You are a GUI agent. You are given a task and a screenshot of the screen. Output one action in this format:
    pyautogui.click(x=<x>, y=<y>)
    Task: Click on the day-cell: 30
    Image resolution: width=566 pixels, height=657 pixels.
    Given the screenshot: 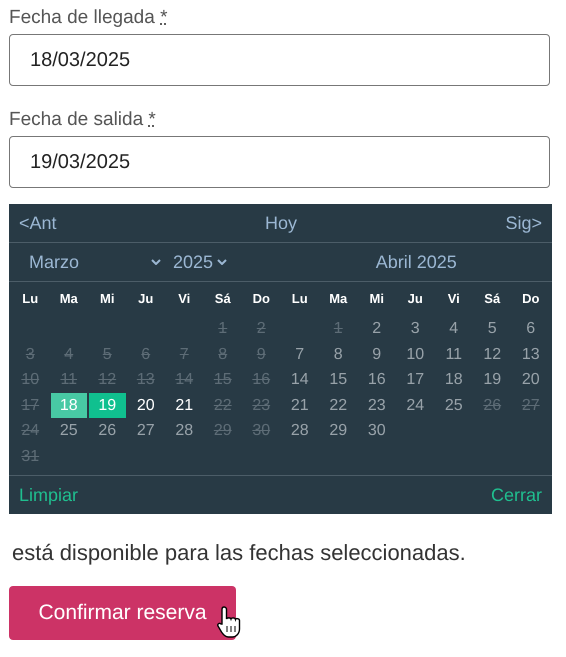 What is the action you would take?
    pyautogui.click(x=376, y=431)
    